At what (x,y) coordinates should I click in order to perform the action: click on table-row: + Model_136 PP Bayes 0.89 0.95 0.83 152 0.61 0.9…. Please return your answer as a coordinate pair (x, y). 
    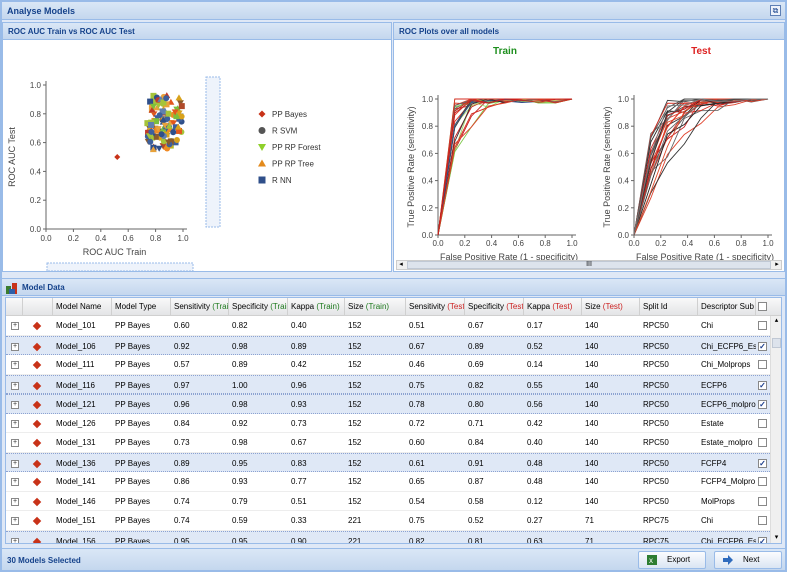
    Looking at the image, I should click on (388, 462).